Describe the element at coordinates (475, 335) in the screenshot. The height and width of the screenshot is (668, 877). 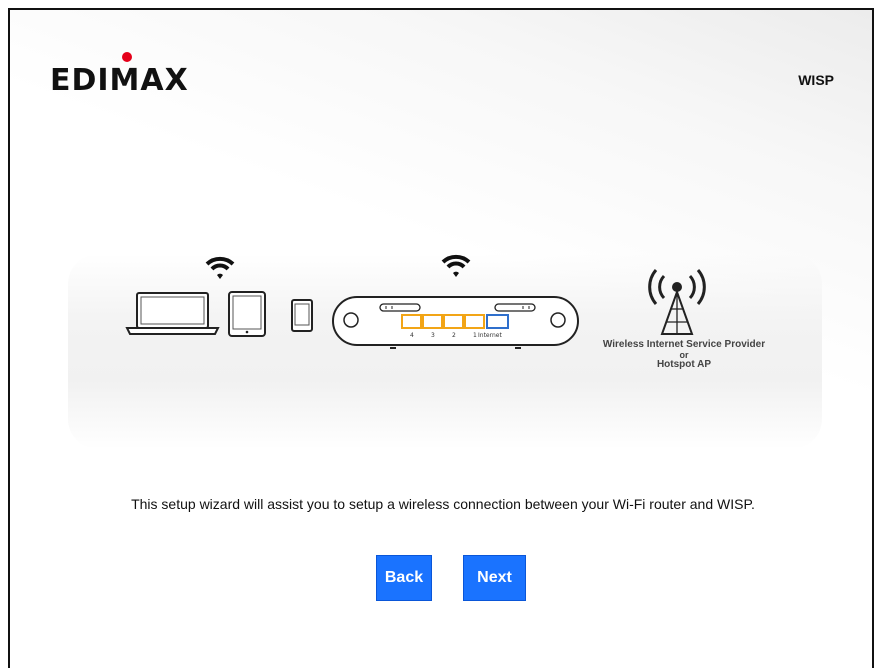
I see `port-label-1: 1` at that location.